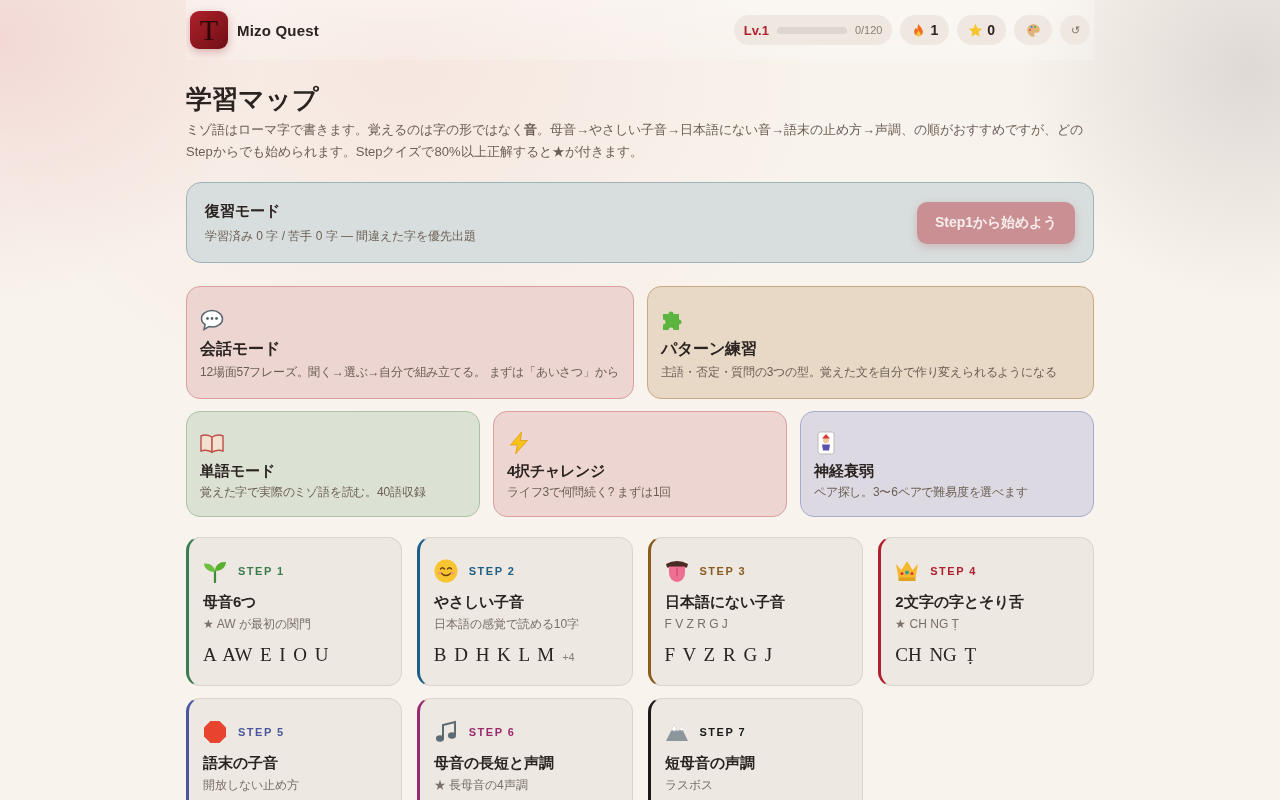 The height and width of the screenshot is (800, 1280). I want to click on step-label: STEP 7, so click(723, 732).